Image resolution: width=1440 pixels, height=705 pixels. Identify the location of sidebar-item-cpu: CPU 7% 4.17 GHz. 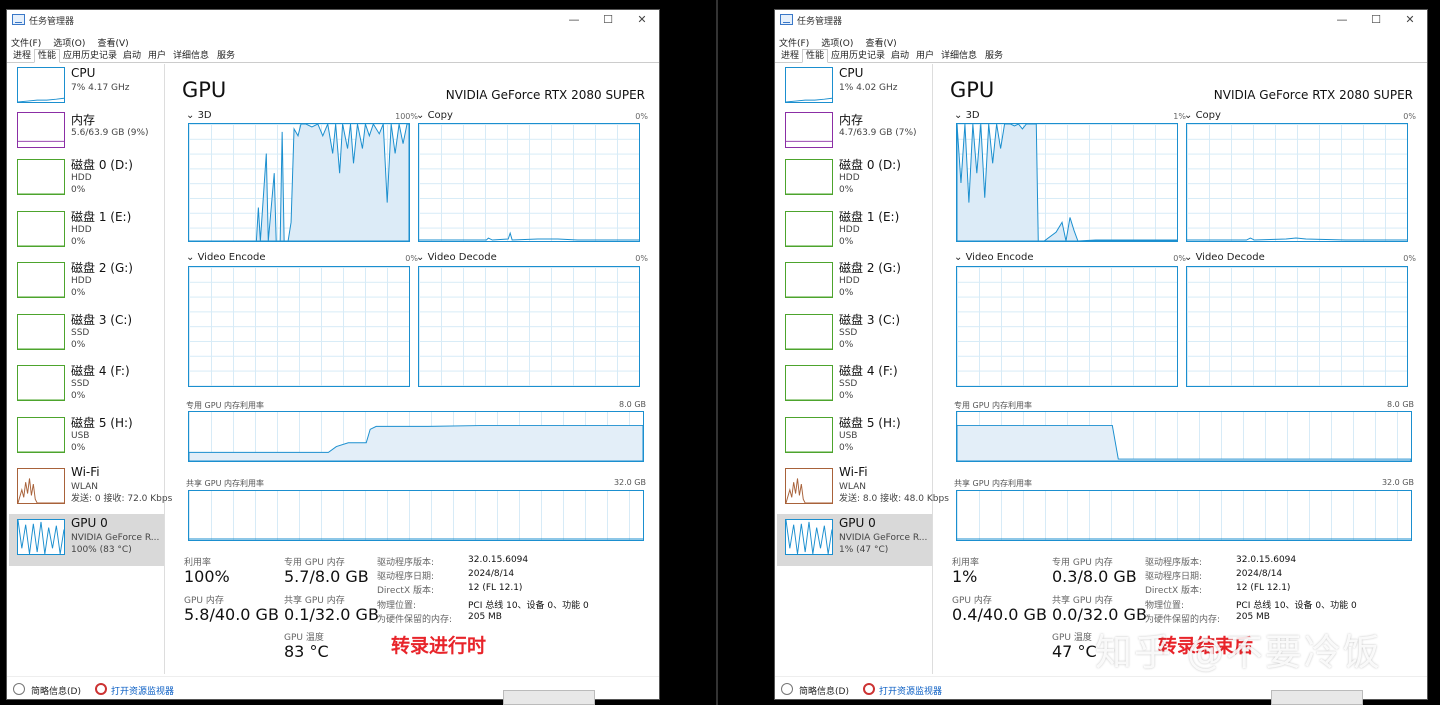
(86, 85).